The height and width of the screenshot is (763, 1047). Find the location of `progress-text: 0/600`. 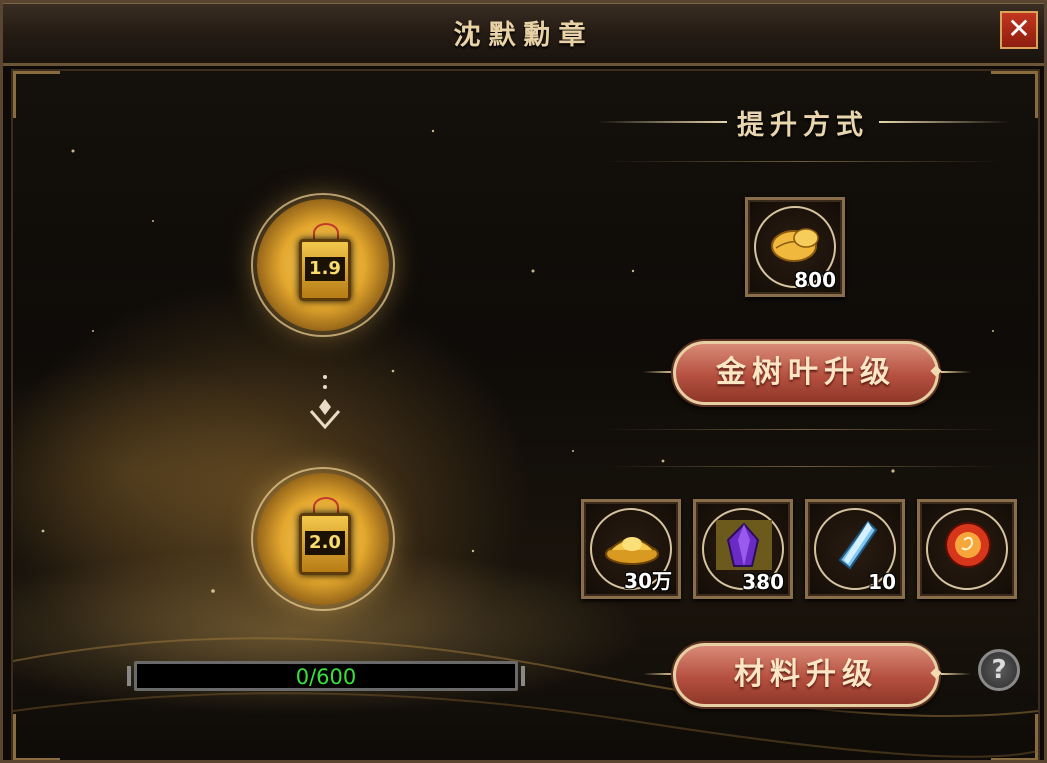

progress-text: 0/600 is located at coordinates (326, 677).